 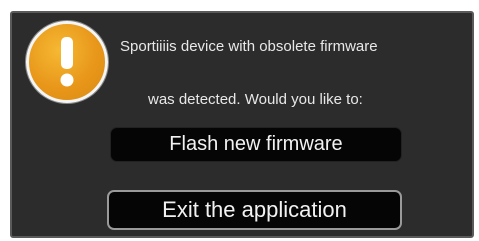 I want to click on warning-exclamation-icon, so click(x=67, y=62).